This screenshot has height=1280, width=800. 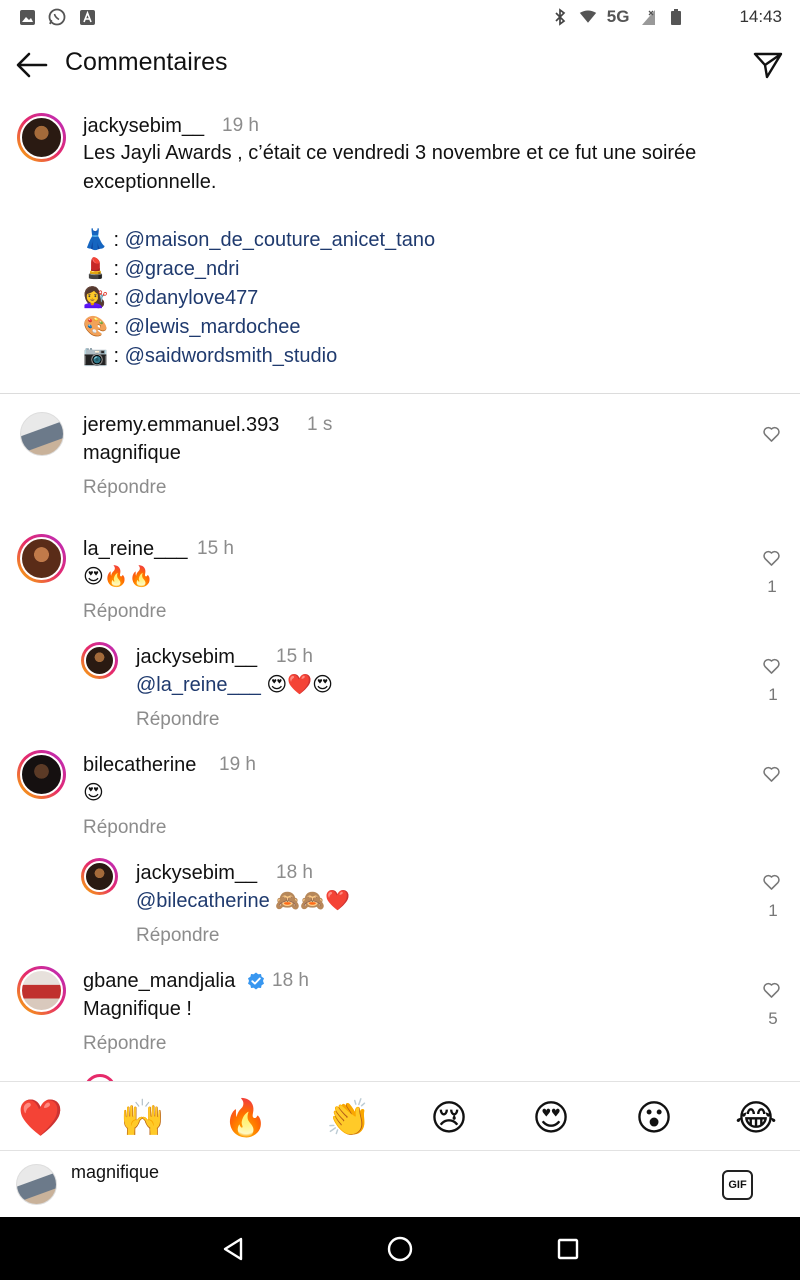 I want to click on comment-text: Magnifique !, so click(x=137, y=1009).